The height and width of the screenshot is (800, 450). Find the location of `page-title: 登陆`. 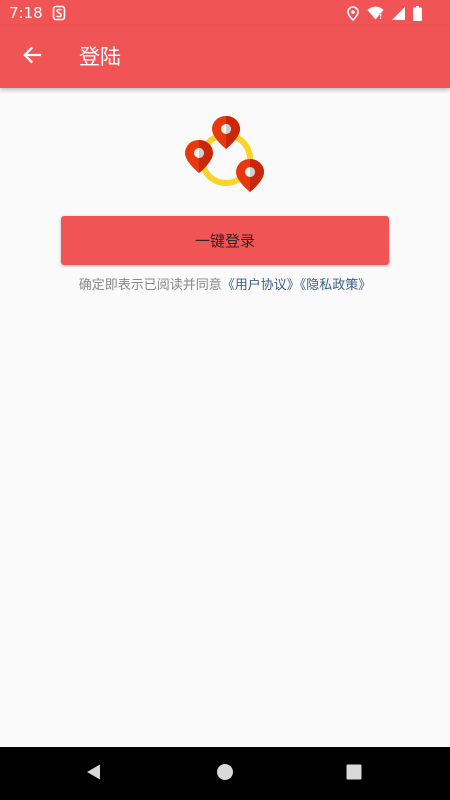

page-title: 登陆 is located at coordinates (100, 57).